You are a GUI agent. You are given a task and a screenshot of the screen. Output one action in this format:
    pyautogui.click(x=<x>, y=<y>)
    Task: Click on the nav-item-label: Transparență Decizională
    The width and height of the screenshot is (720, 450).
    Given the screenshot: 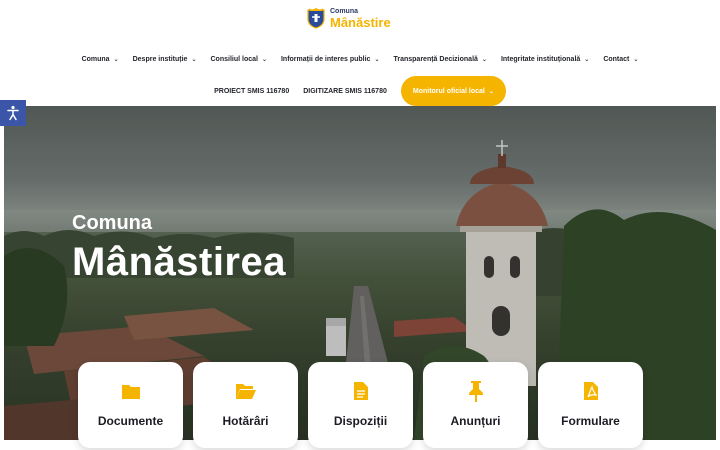 What is the action you would take?
    pyautogui.click(x=435, y=59)
    